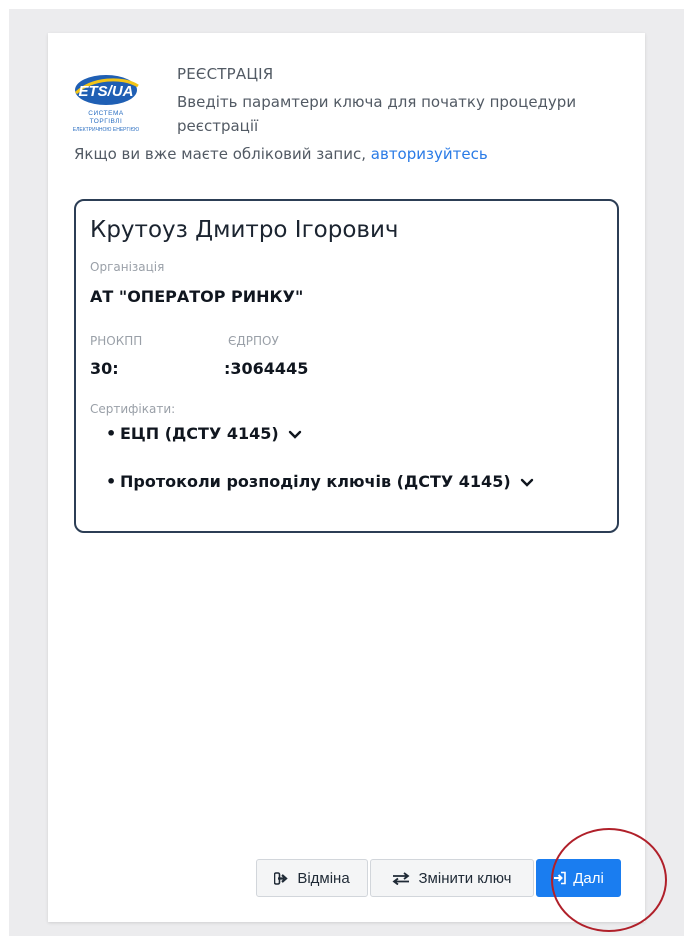 Image resolution: width=684 pixels, height=936 pixels. I want to click on rnokpp-label: РНОКПП, so click(116, 341).